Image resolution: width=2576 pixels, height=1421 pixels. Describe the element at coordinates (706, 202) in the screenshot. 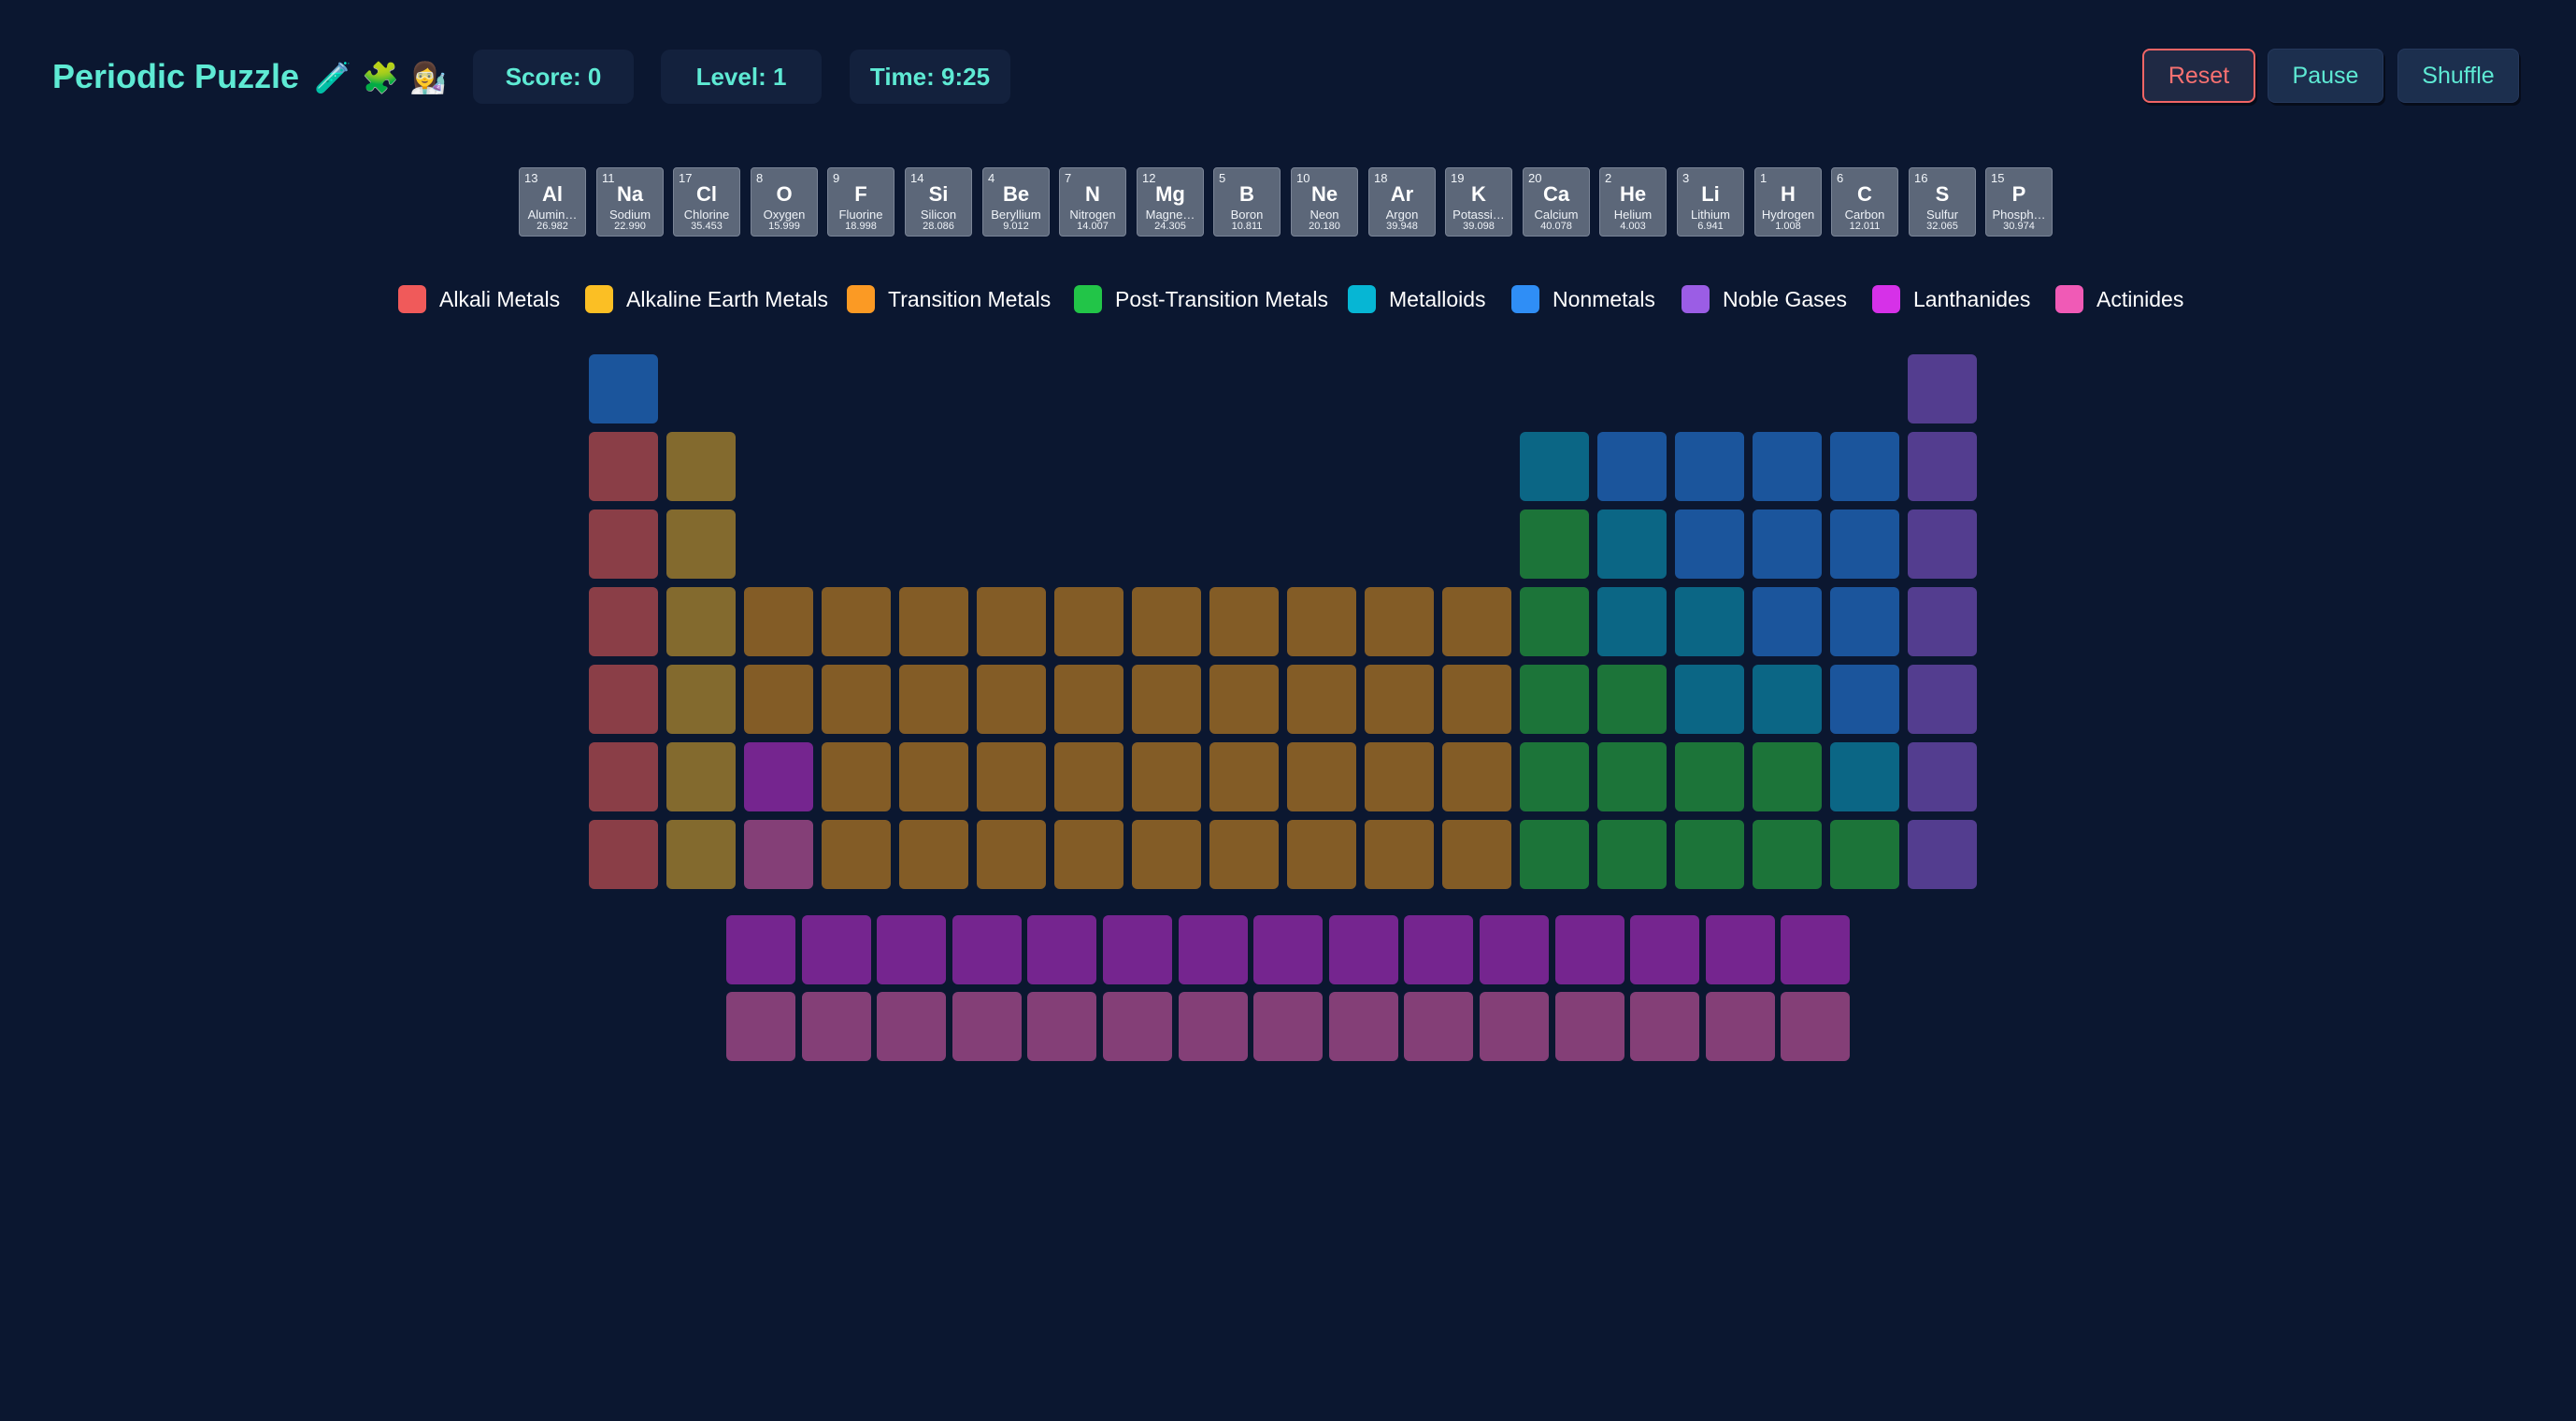

I see `element-tile-cl: 17 Cl Chlorine 35.453` at that location.